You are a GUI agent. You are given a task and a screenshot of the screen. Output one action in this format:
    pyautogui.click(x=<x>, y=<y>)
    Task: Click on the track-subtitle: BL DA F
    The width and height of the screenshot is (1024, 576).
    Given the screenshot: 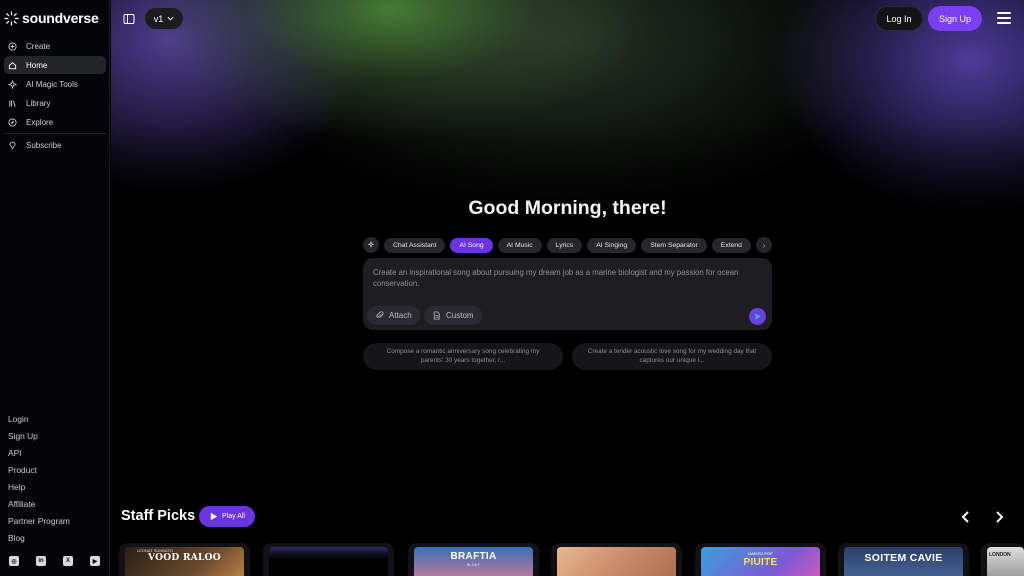 What is the action you would take?
    pyautogui.click(x=473, y=565)
    